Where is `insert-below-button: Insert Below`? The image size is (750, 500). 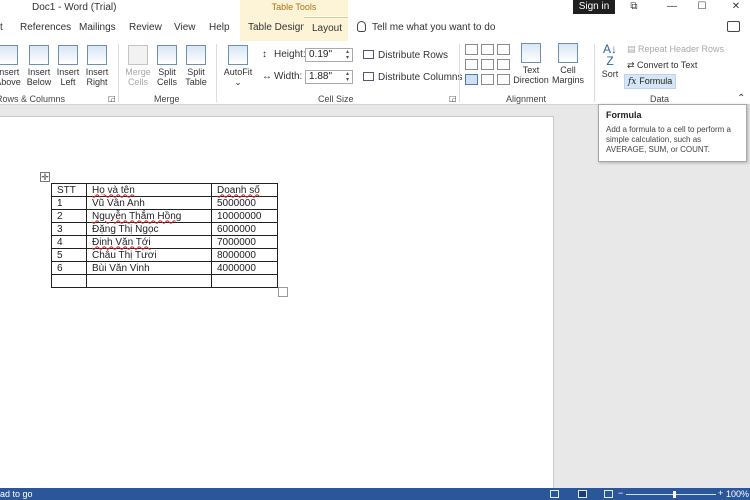
insert-below-button: Insert Below is located at coordinates (39, 66).